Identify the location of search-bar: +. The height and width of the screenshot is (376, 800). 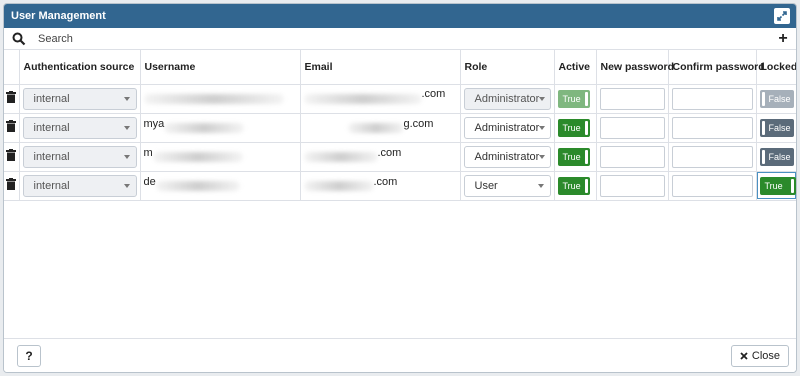
(400, 39).